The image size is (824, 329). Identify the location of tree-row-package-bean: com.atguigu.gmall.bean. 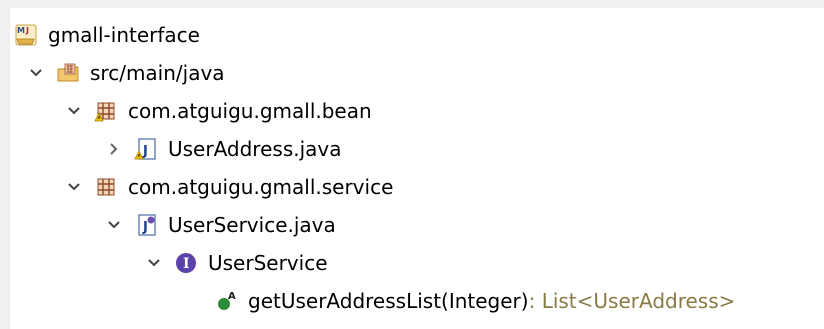
(219, 111).